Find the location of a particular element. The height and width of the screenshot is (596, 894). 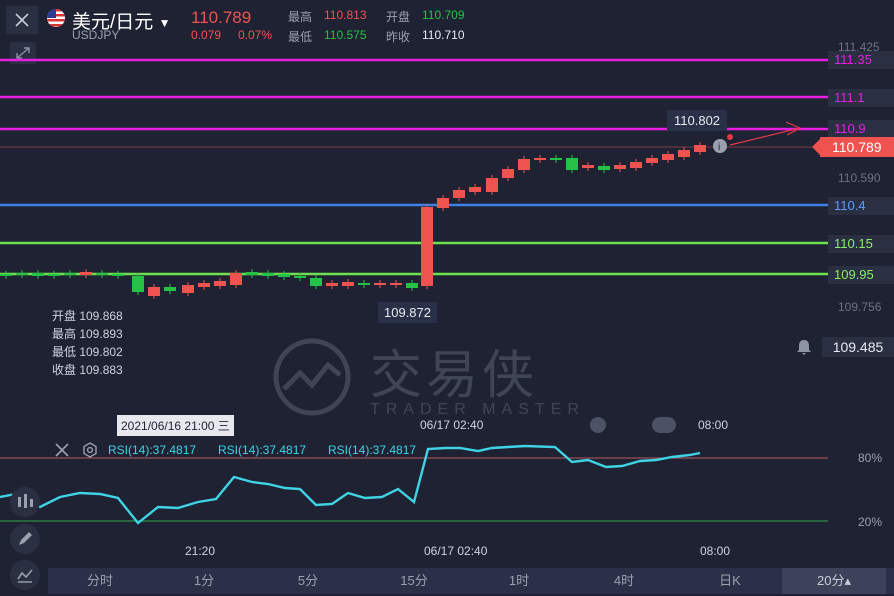

pencil-icon is located at coordinates (25, 538).